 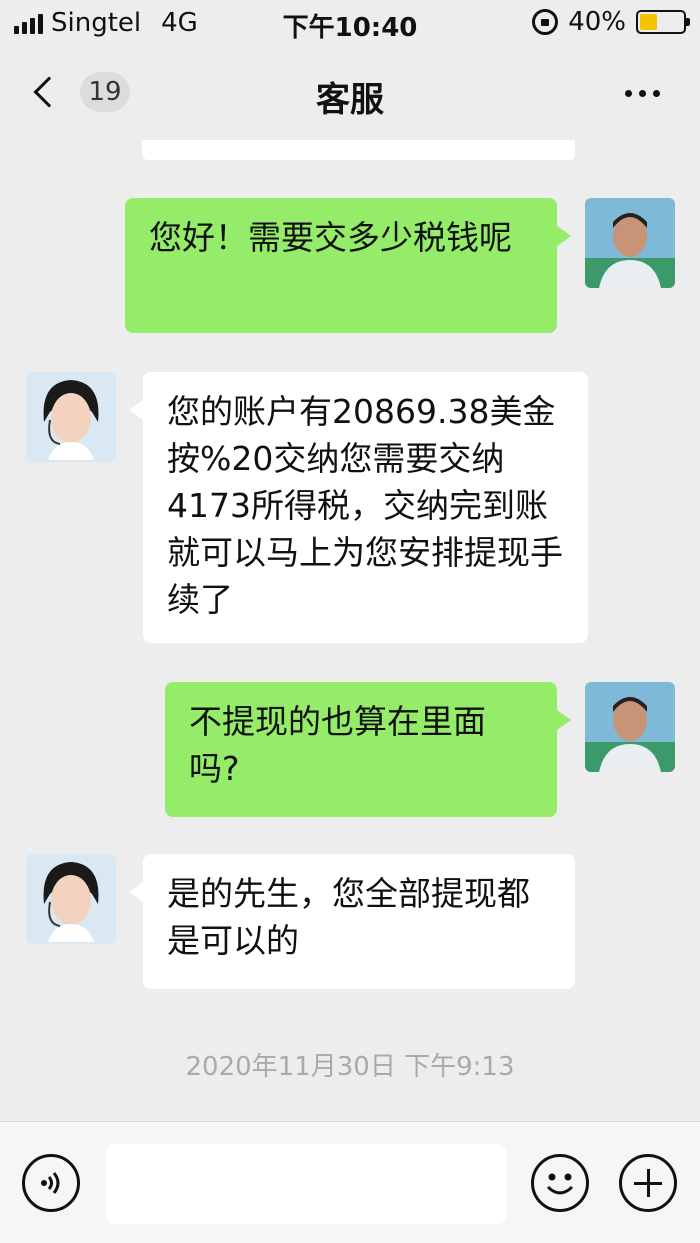 What do you see at coordinates (597, 22) in the screenshot?
I see `battery-percentage: 40%` at bounding box center [597, 22].